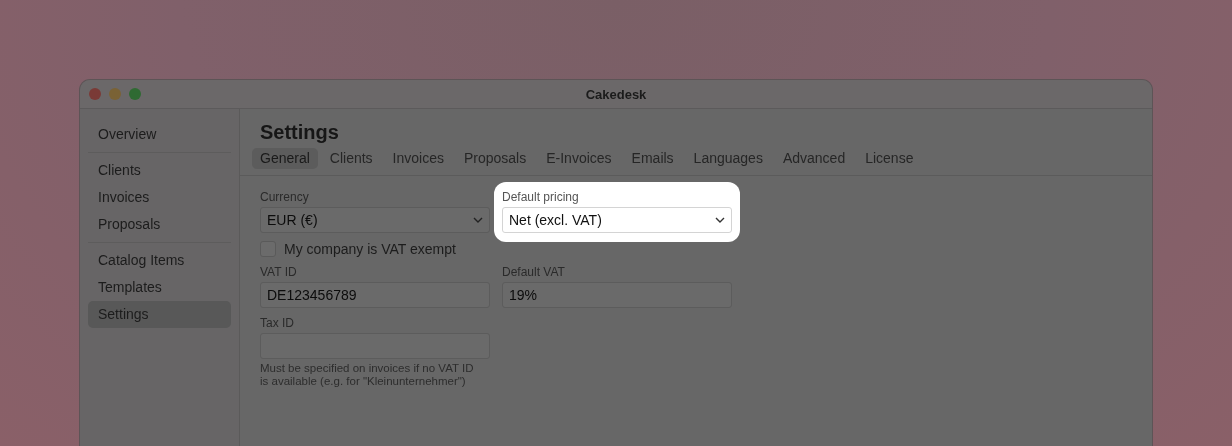 The width and height of the screenshot is (1232, 446). I want to click on window-title: Cakedesk, so click(616, 94).